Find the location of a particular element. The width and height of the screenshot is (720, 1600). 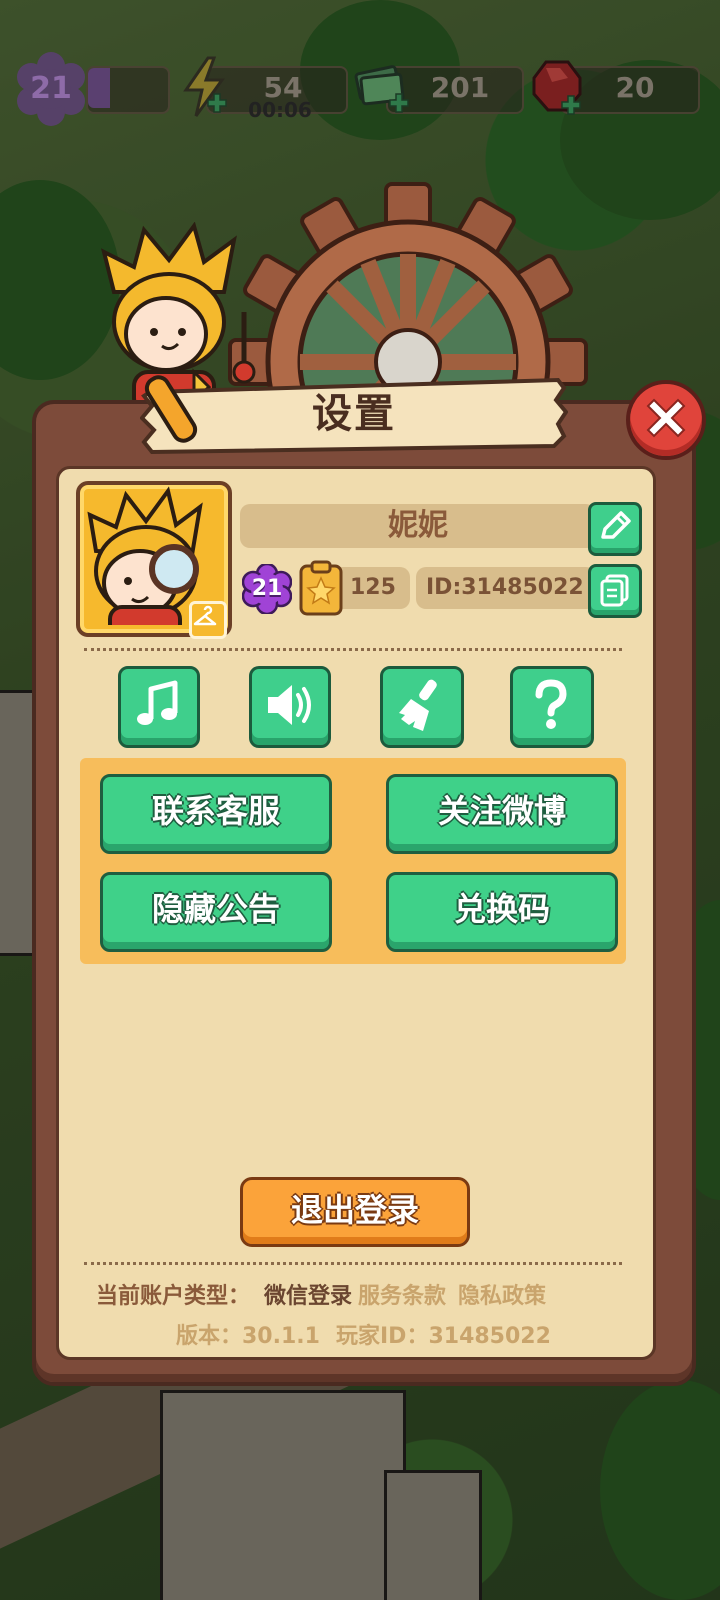

speaker-icon is located at coordinates (289, 705).